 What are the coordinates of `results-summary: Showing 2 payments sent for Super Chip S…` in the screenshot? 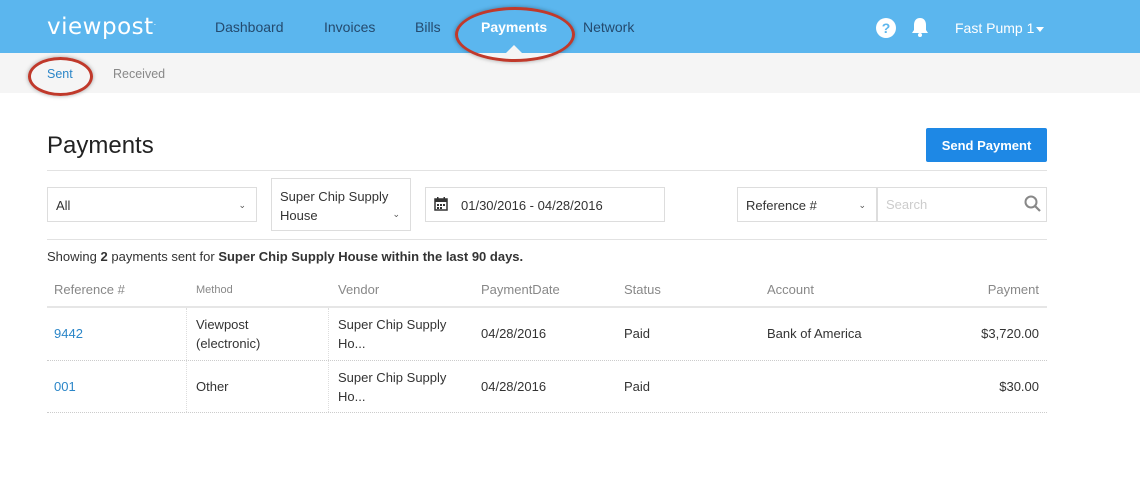 It's located at (285, 256).